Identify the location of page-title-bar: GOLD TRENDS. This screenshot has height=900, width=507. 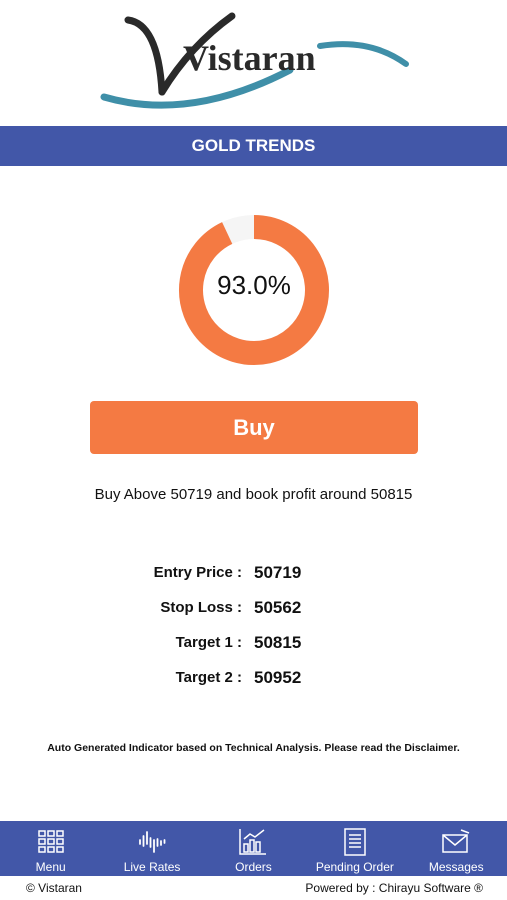
(253, 146).